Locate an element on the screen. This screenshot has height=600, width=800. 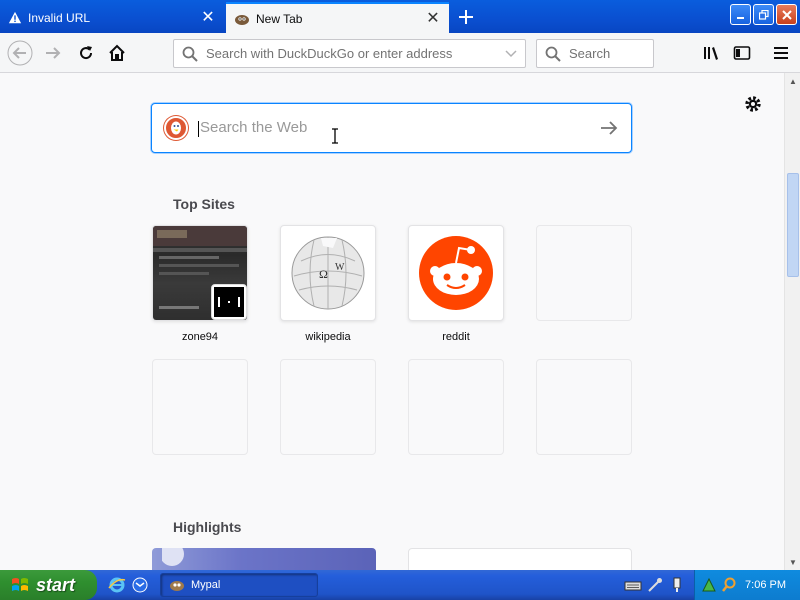
svg-text: Ω is located at coordinates (323, 274).